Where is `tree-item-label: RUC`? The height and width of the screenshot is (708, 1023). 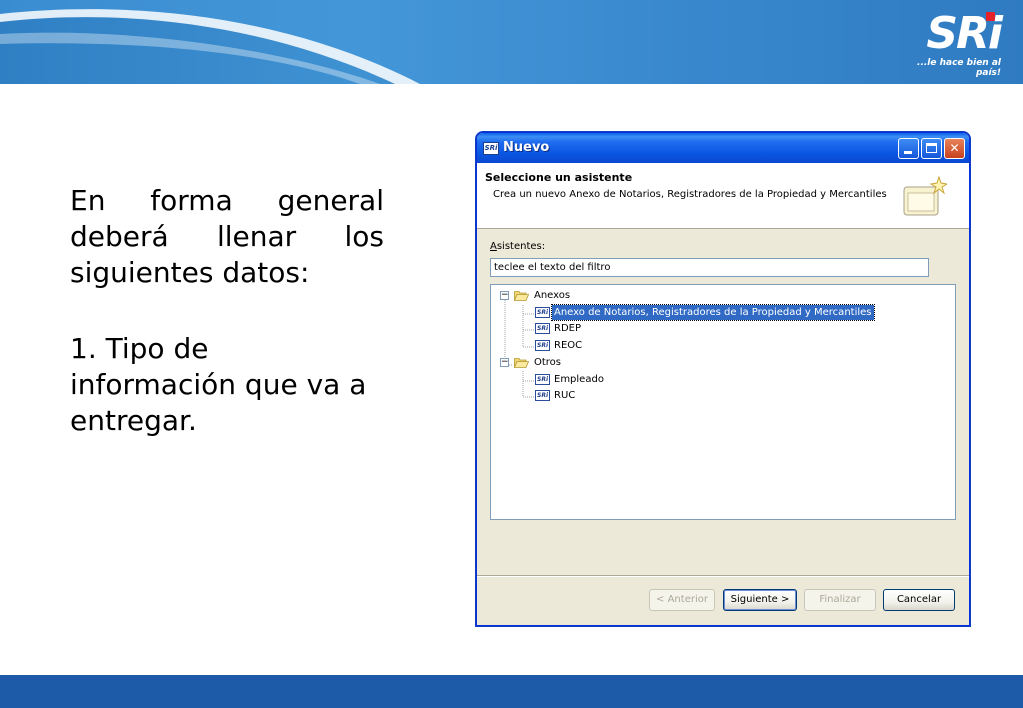 tree-item-label: RUC is located at coordinates (565, 395).